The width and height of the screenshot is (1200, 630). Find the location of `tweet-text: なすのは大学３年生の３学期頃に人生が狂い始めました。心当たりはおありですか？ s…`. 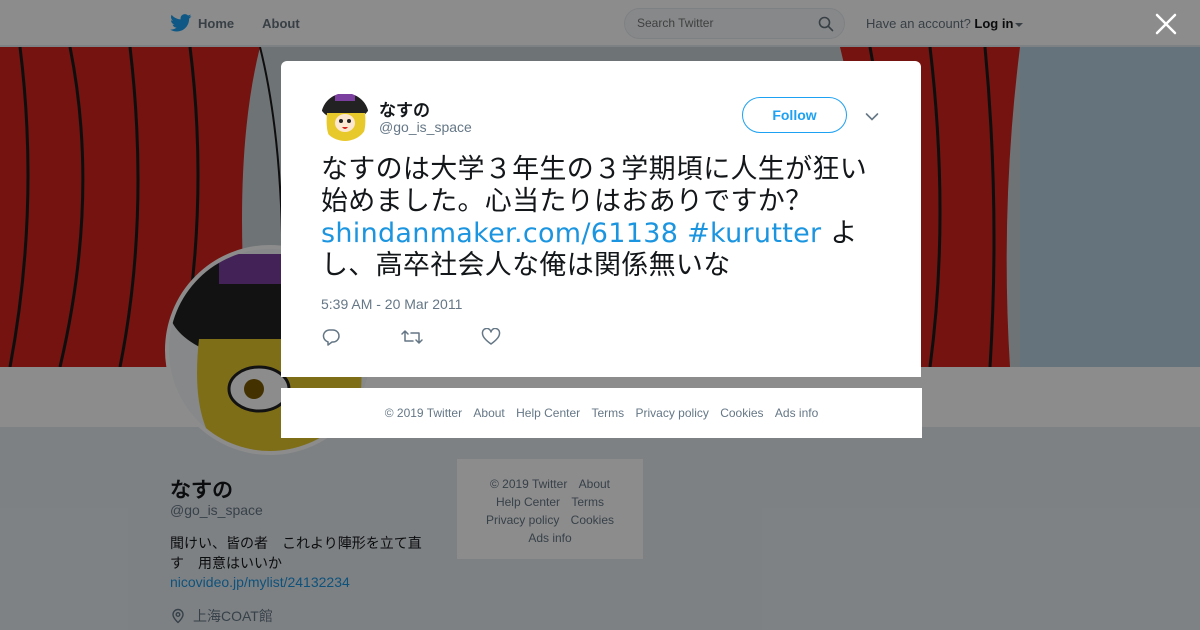

tweet-text: なすのは大学３年生の３学期頃に人生が狂い始めました。心当たりはおありですか？ s… is located at coordinates (603, 218).